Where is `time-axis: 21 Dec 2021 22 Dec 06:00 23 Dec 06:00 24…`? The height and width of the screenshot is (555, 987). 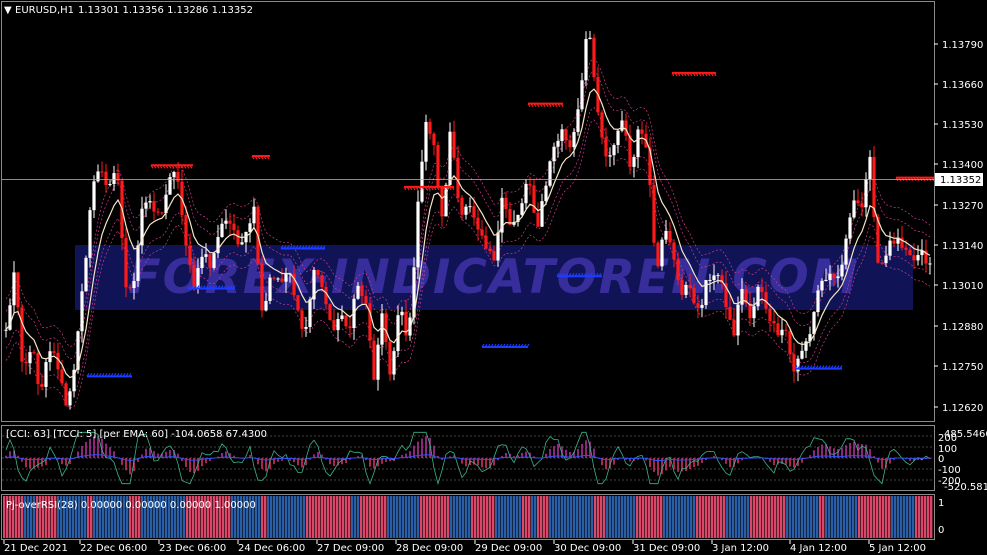 time-axis: 21 Dec 2021 22 Dec 06:00 23 Dec 06:00 24… is located at coordinates (464, 547).